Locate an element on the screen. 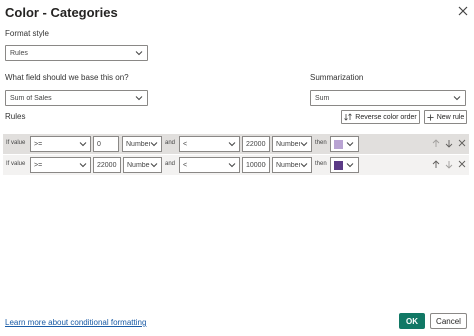  max-value-input: 100000 is located at coordinates (256, 165).